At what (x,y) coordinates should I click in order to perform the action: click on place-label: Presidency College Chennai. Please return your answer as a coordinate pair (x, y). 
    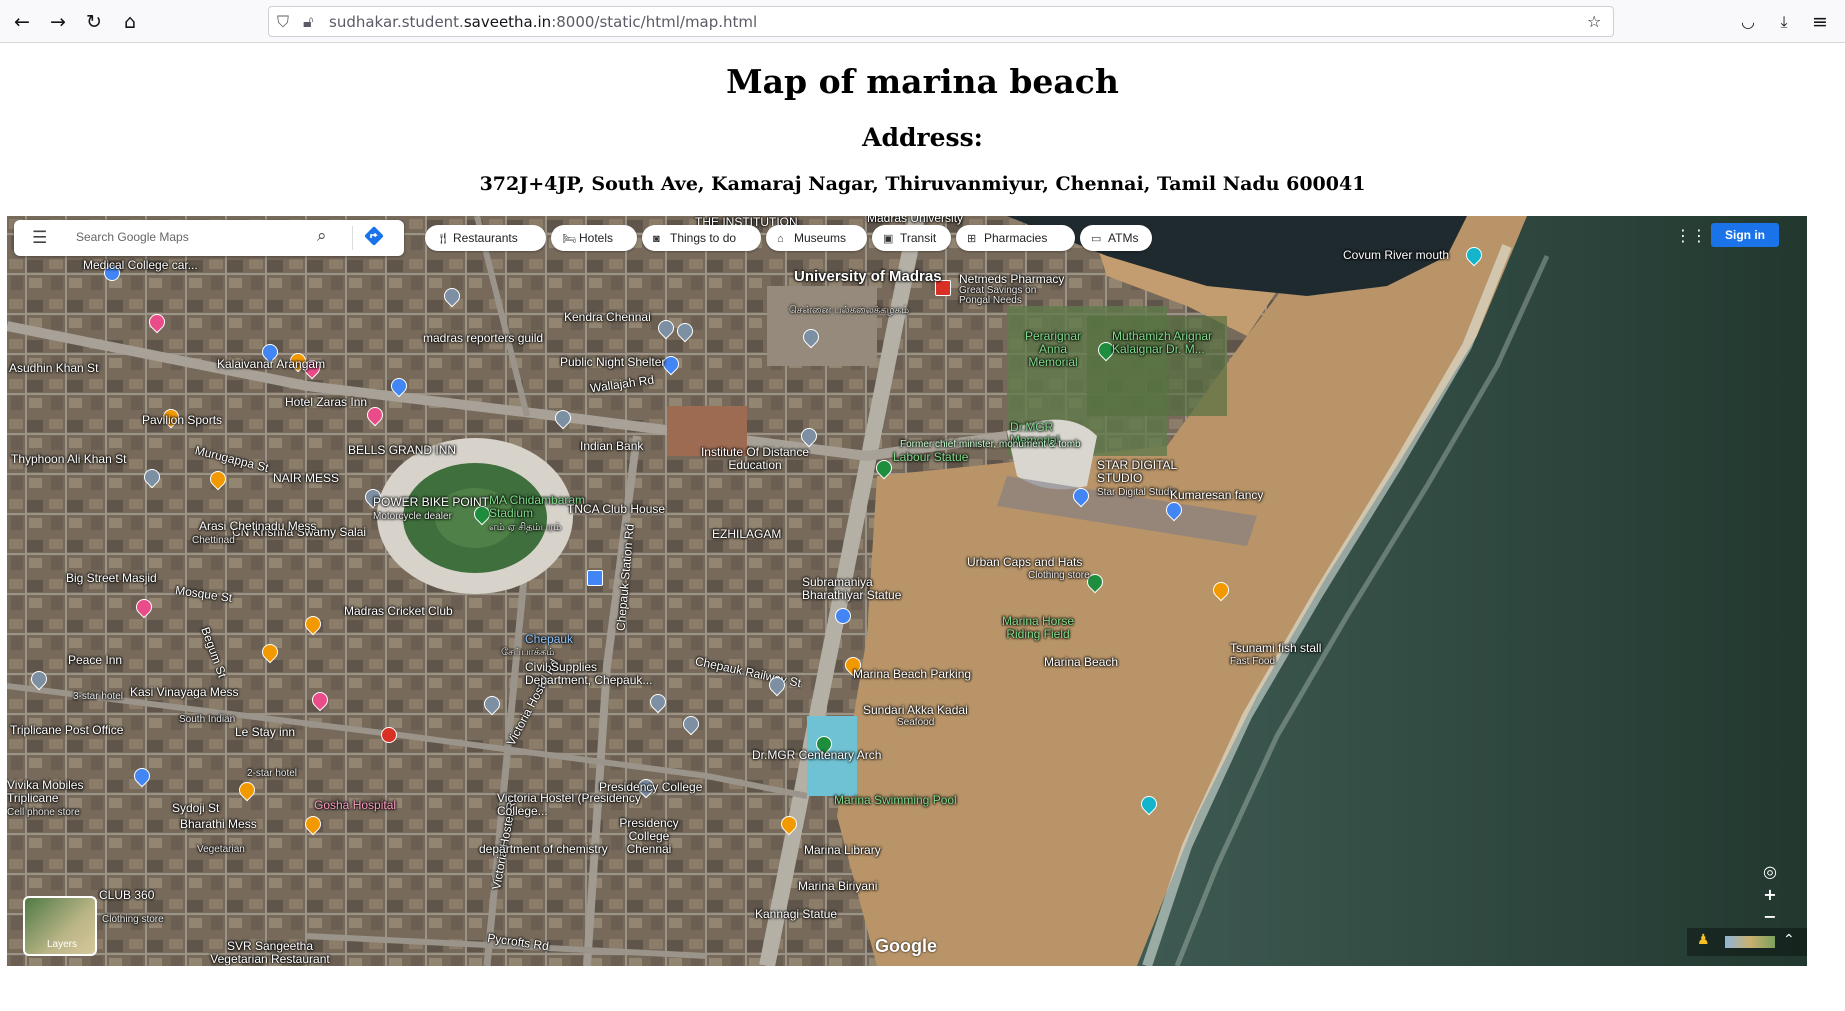
    Looking at the image, I should click on (649, 836).